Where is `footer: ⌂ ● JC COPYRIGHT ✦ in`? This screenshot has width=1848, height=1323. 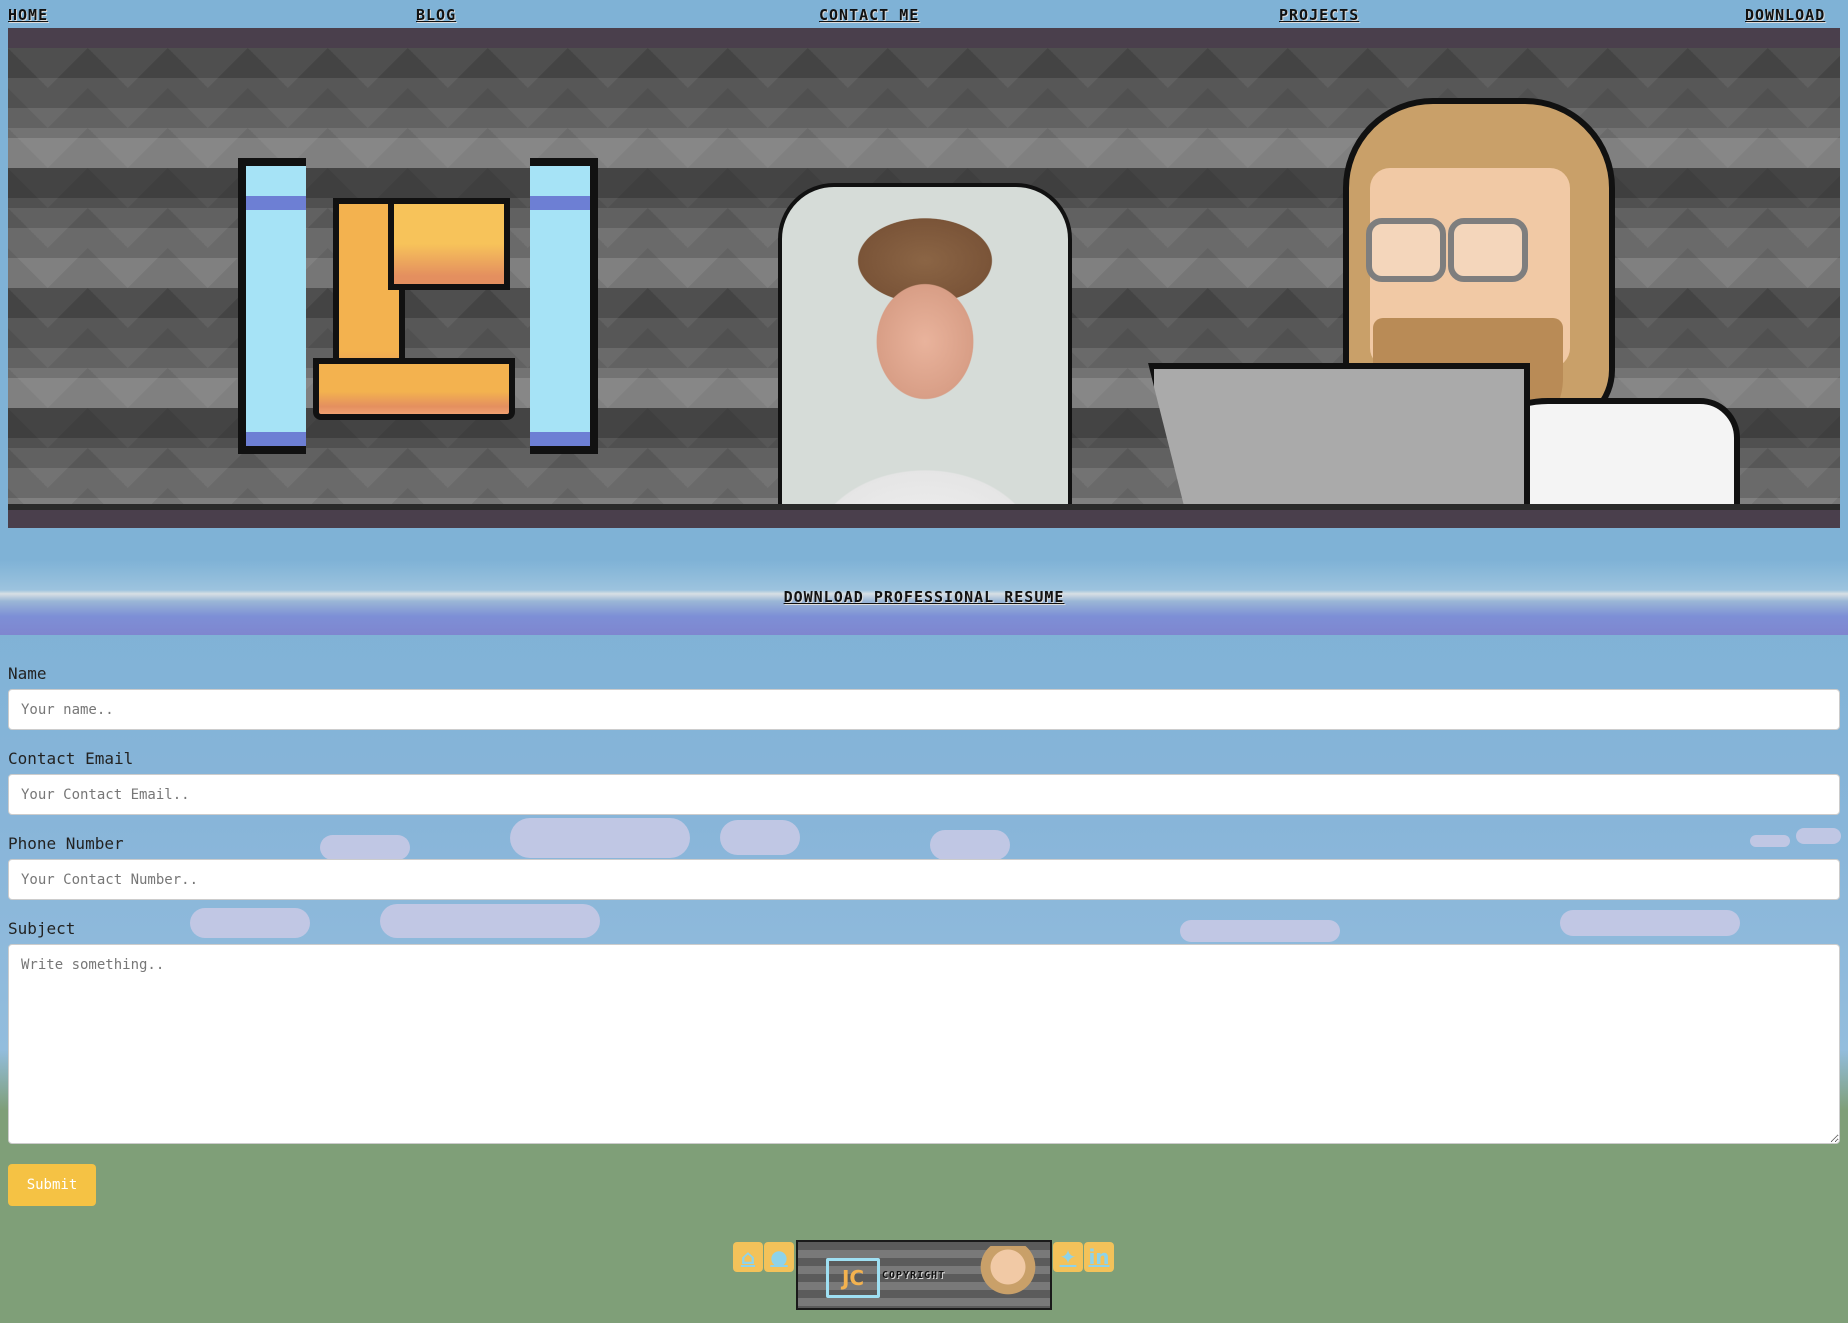 footer: ⌂ ● JC COPYRIGHT ✦ in is located at coordinates (924, 1277).